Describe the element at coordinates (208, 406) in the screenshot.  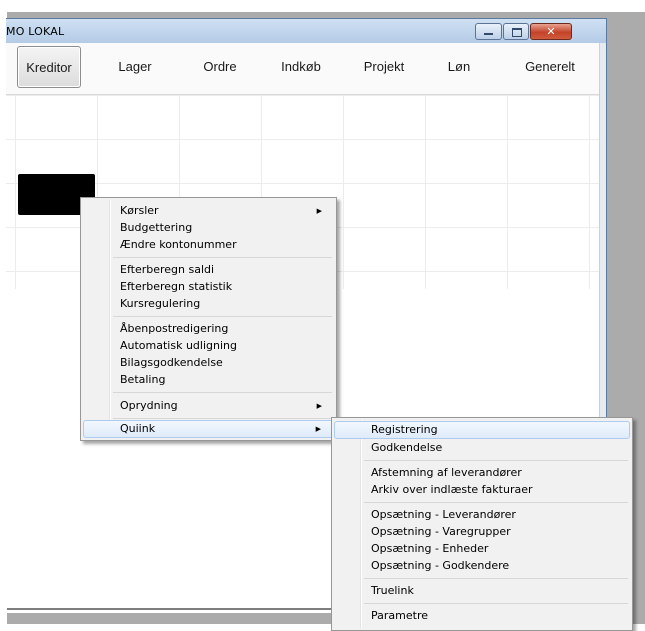
I see `menu-item-oprydning: Oprydning ▶` at that location.